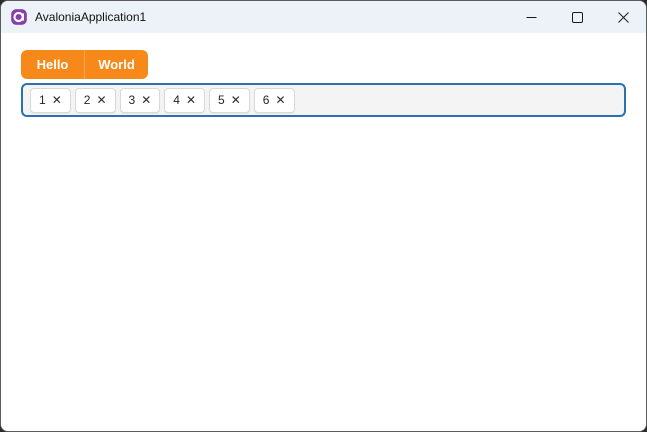  Describe the element at coordinates (229, 100) in the screenshot. I see `chip-5: 5 ✕` at that location.